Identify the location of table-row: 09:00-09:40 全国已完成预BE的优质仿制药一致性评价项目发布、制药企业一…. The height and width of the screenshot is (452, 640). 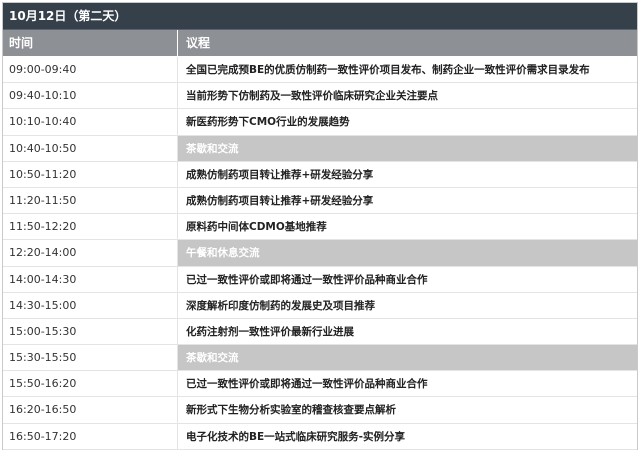
(320, 70).